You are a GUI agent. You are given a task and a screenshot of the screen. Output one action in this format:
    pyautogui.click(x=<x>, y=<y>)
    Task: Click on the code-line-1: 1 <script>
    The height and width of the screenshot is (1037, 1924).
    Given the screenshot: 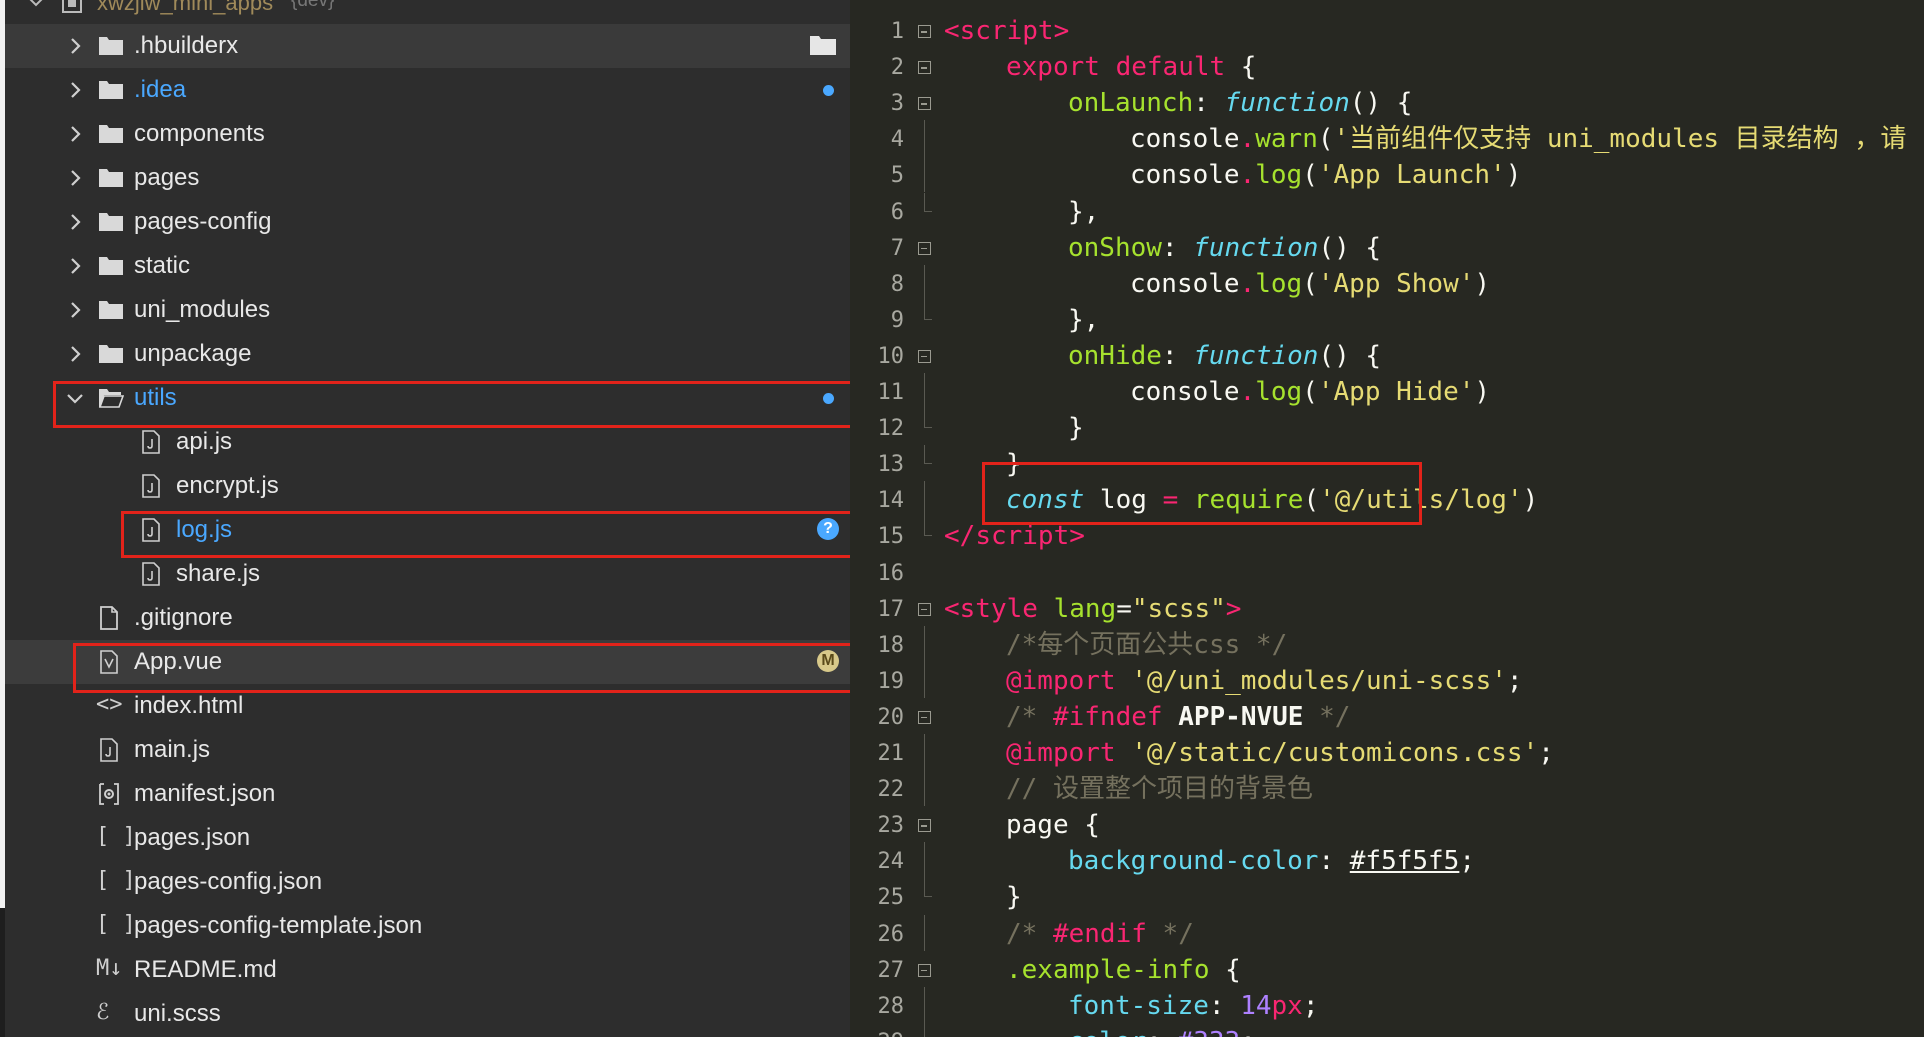 What is the action you would take?
    pyautogui.click(x=1387, y=30)
    